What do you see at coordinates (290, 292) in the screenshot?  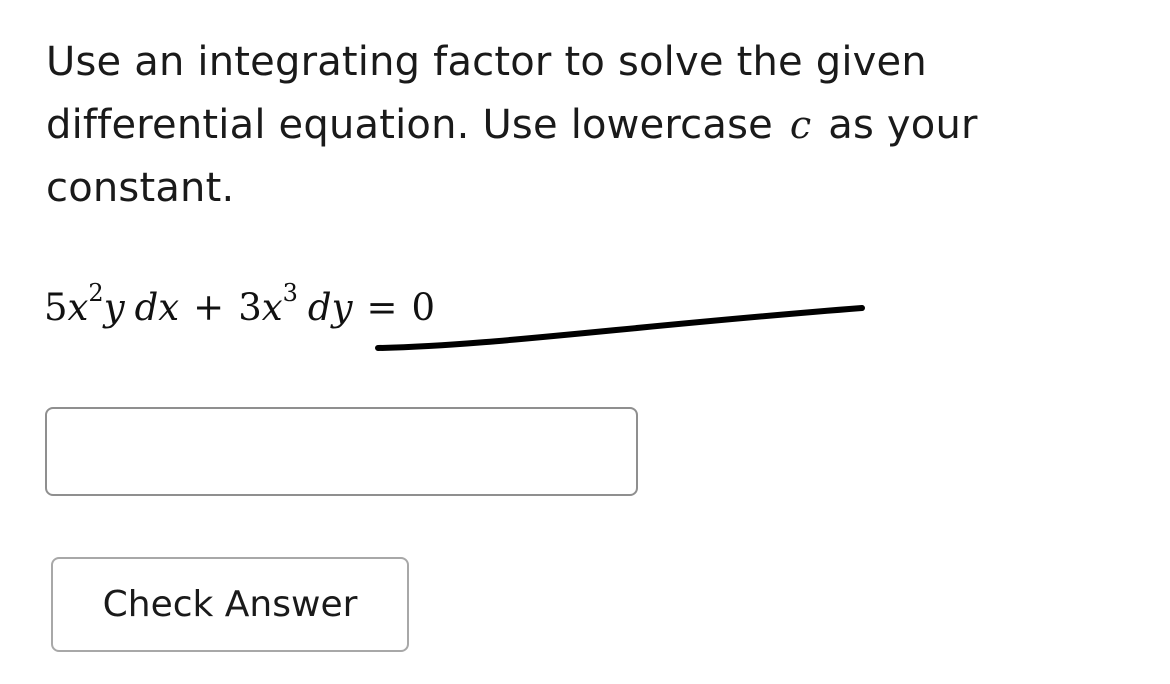 I see `equation-exponent-2: 3` at bounding box center [290, 292].